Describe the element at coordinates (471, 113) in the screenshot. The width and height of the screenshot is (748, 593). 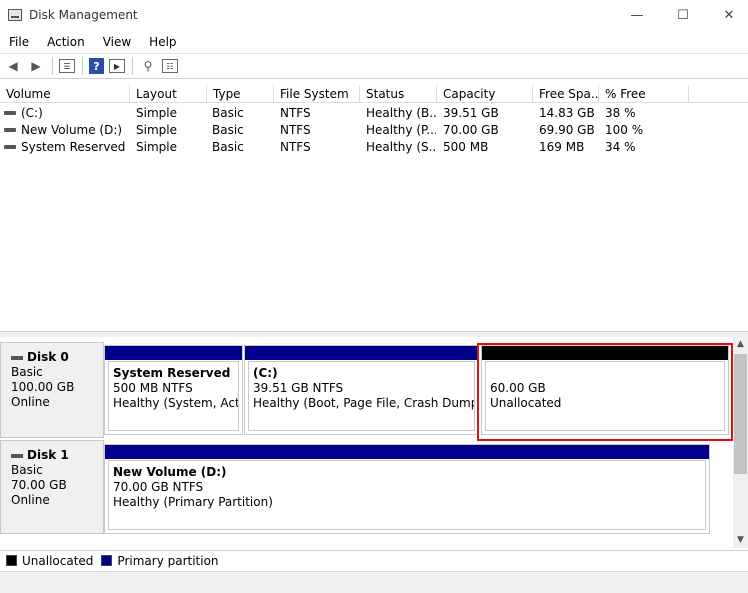
I see `cell-capacity: 39.51 GB` at that location.